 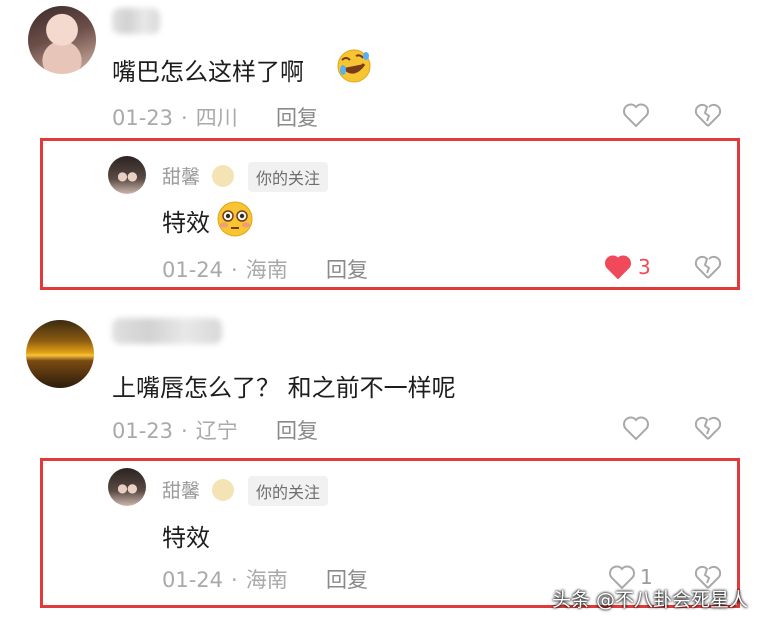 I want to click on comment-meta: 01-23 · 四川, so click(x=175, y=118).